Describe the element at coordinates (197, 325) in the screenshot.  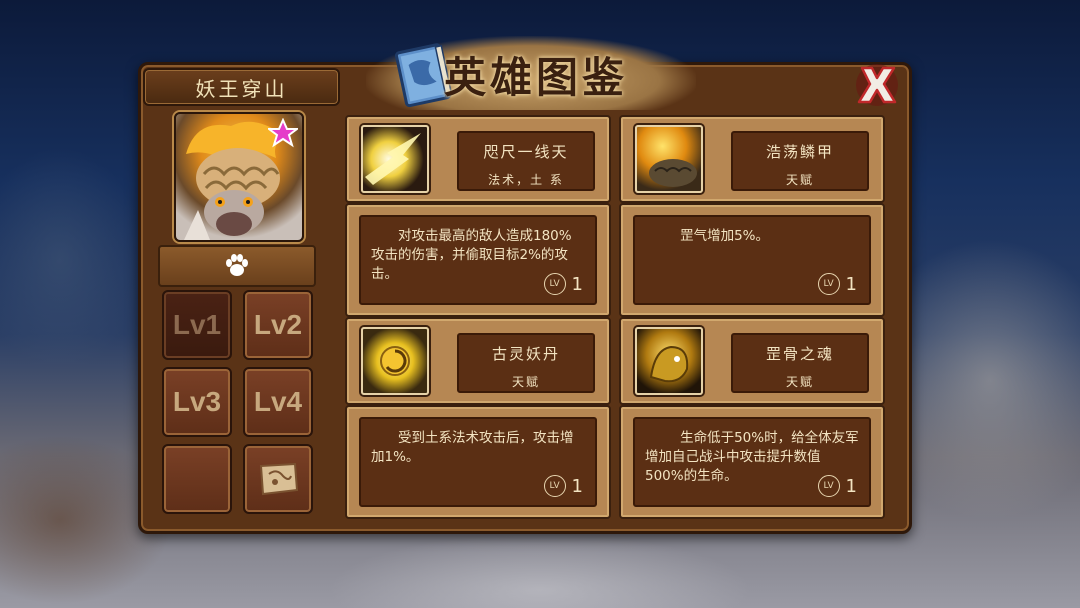
I see `level-1-button: Lv1` at that location.